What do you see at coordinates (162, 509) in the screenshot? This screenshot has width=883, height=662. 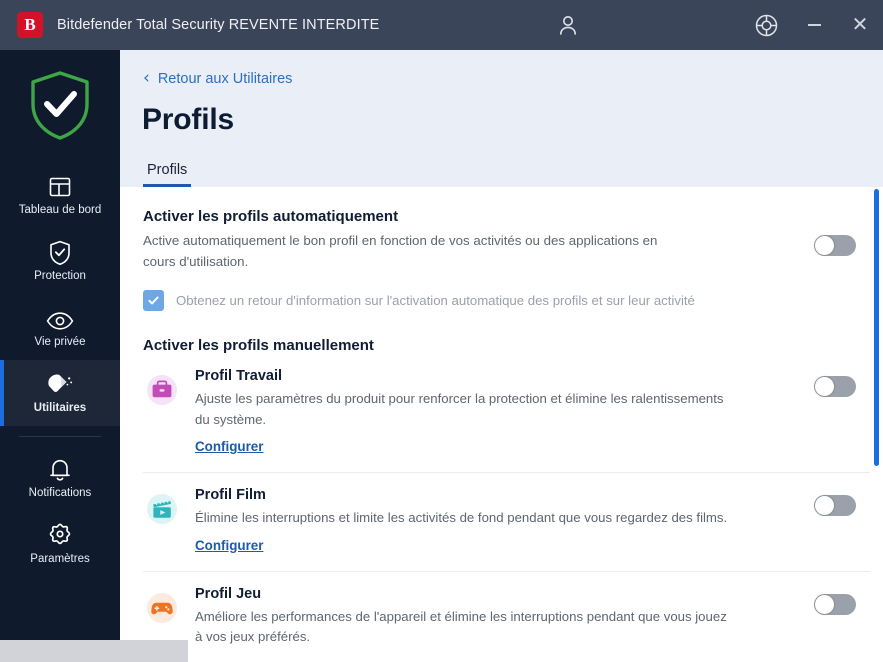 I see `clapperboard-play-icon` at bounding box center [162, 509].